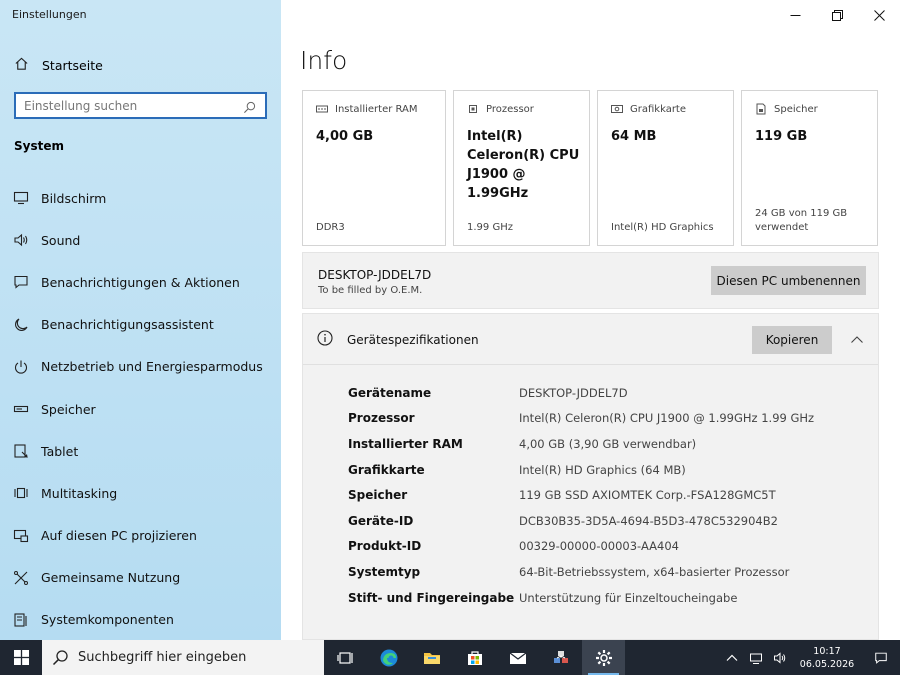 The image size is (900, 675). I want to click on close-button, so click(879, 15).